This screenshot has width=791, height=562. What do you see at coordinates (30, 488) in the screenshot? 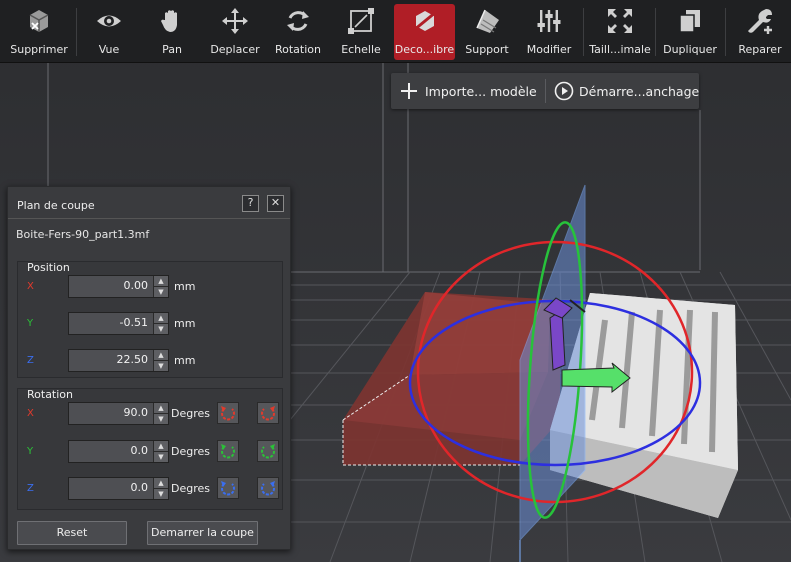
I see `rotation-z-label: Z` at bounding box center [30, 488].